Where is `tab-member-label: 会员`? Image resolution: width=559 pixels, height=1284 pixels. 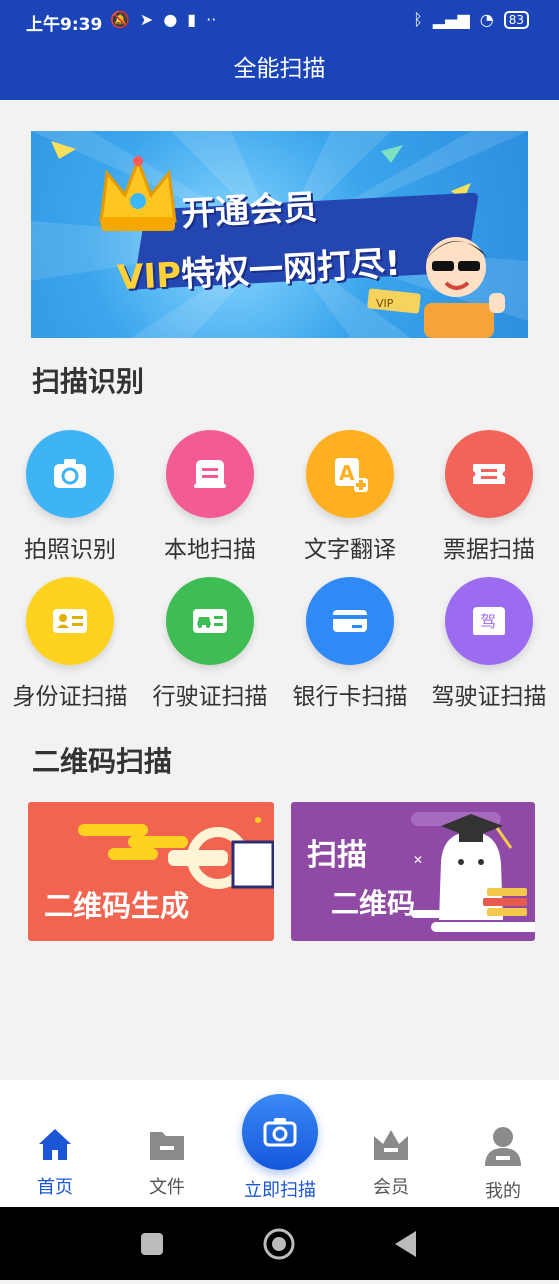
tab-member-label: 会员 is located at coordinates (391, 1187).